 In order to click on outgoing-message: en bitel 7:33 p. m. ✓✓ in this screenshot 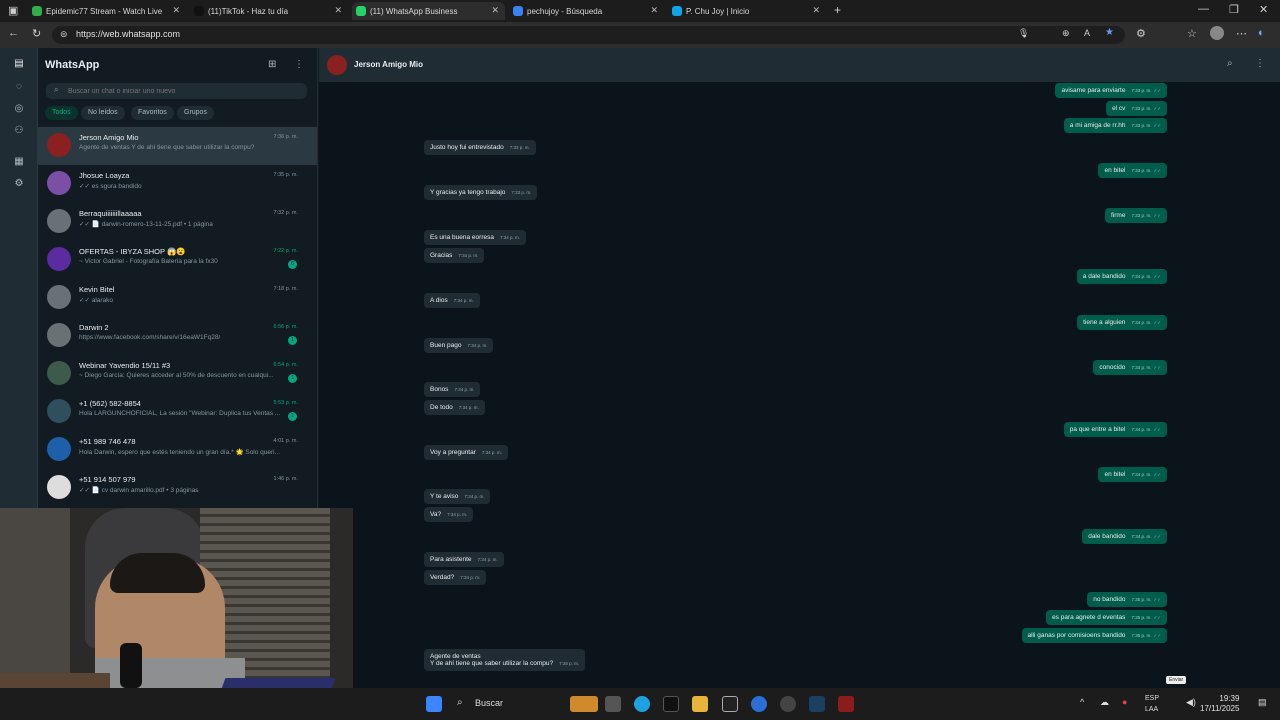, I will do `click(1132, 170)`.